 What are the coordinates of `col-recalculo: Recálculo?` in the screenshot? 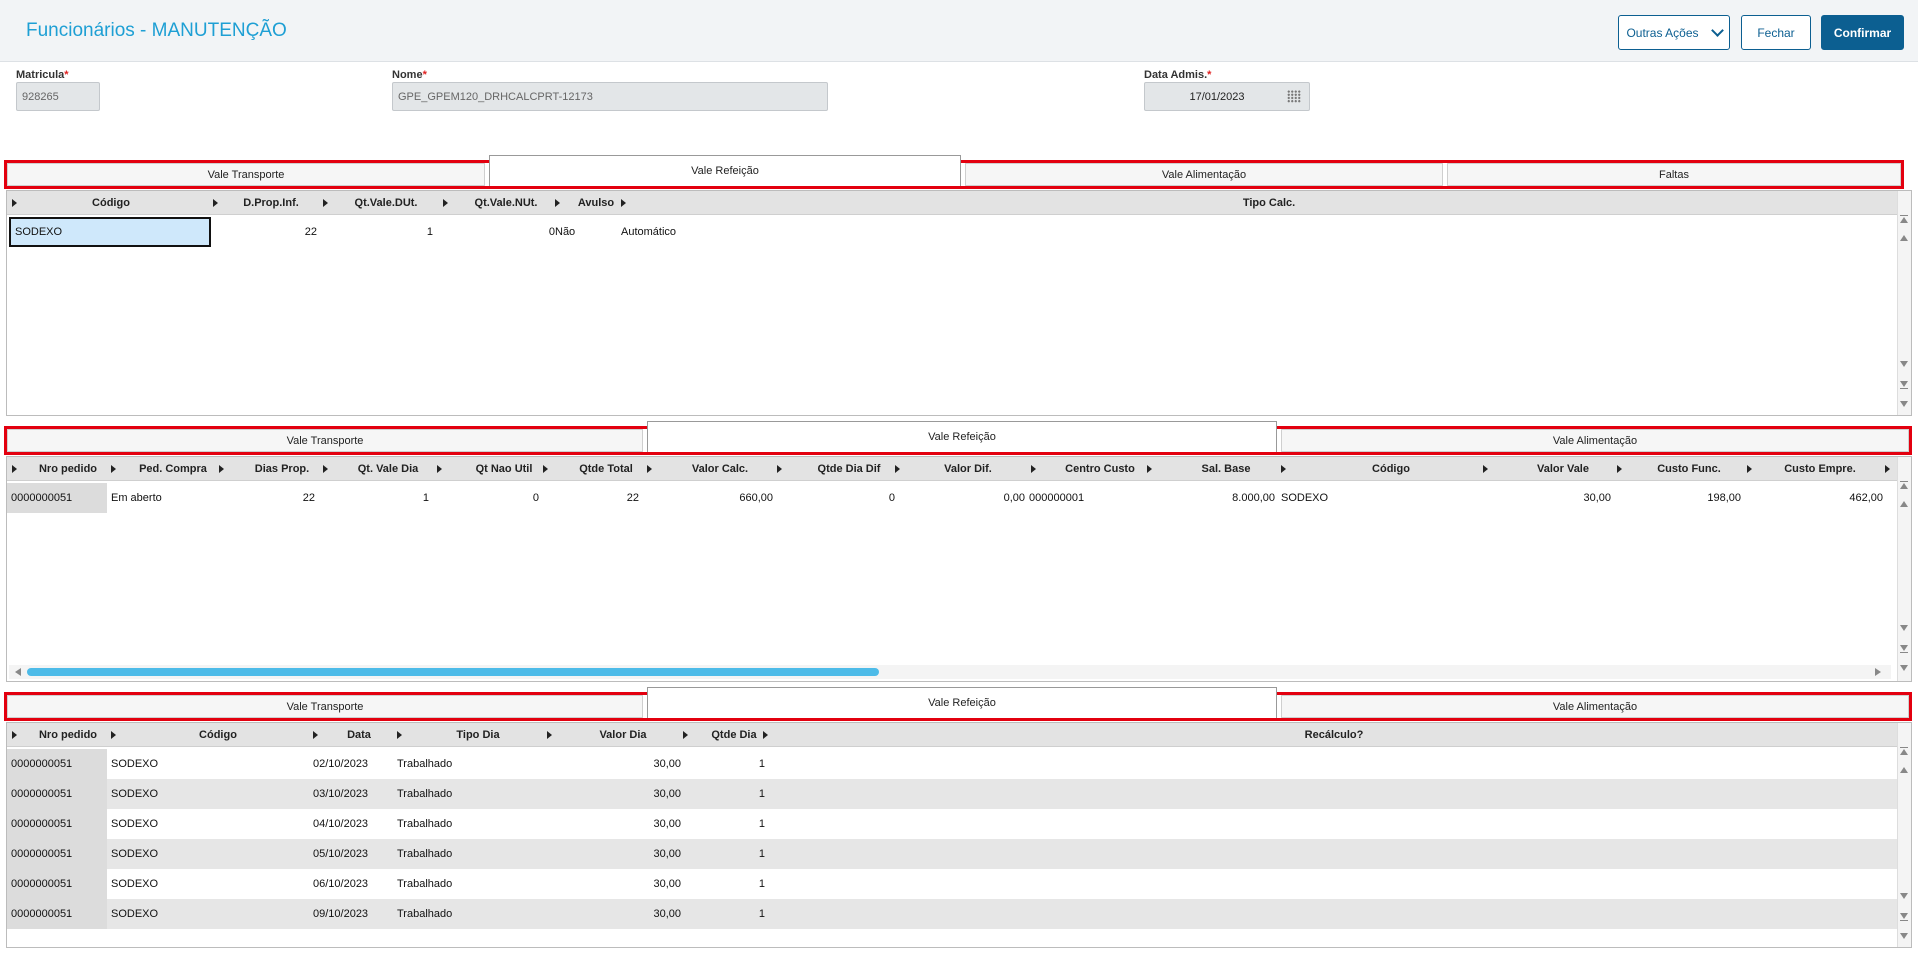 It's located at (1334, 735).